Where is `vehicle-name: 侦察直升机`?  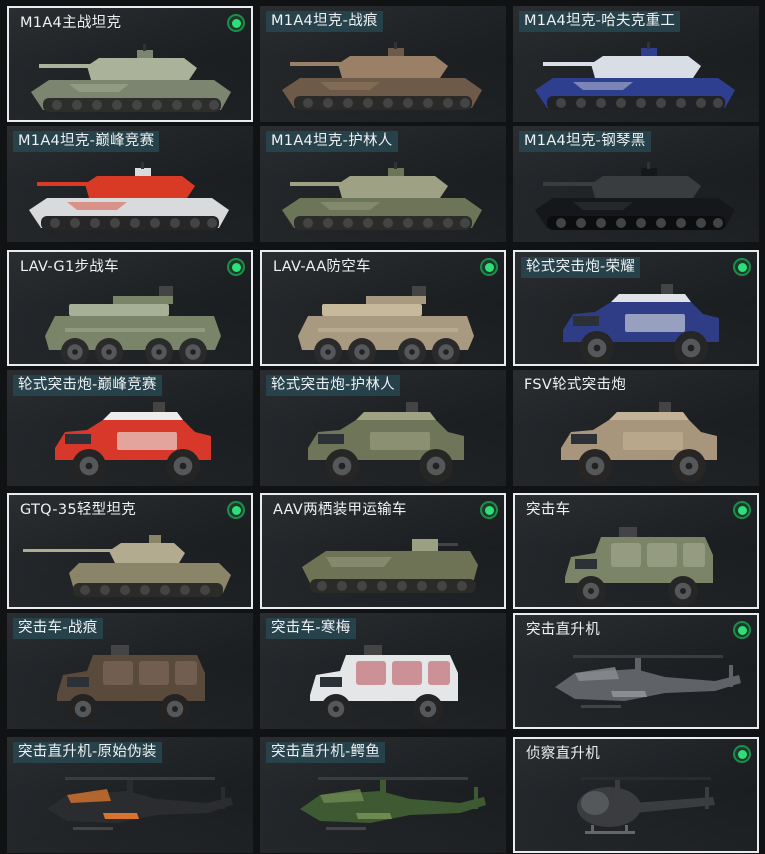 vehicle-name: 侦察直升机 is located at coordinates (563, 754).